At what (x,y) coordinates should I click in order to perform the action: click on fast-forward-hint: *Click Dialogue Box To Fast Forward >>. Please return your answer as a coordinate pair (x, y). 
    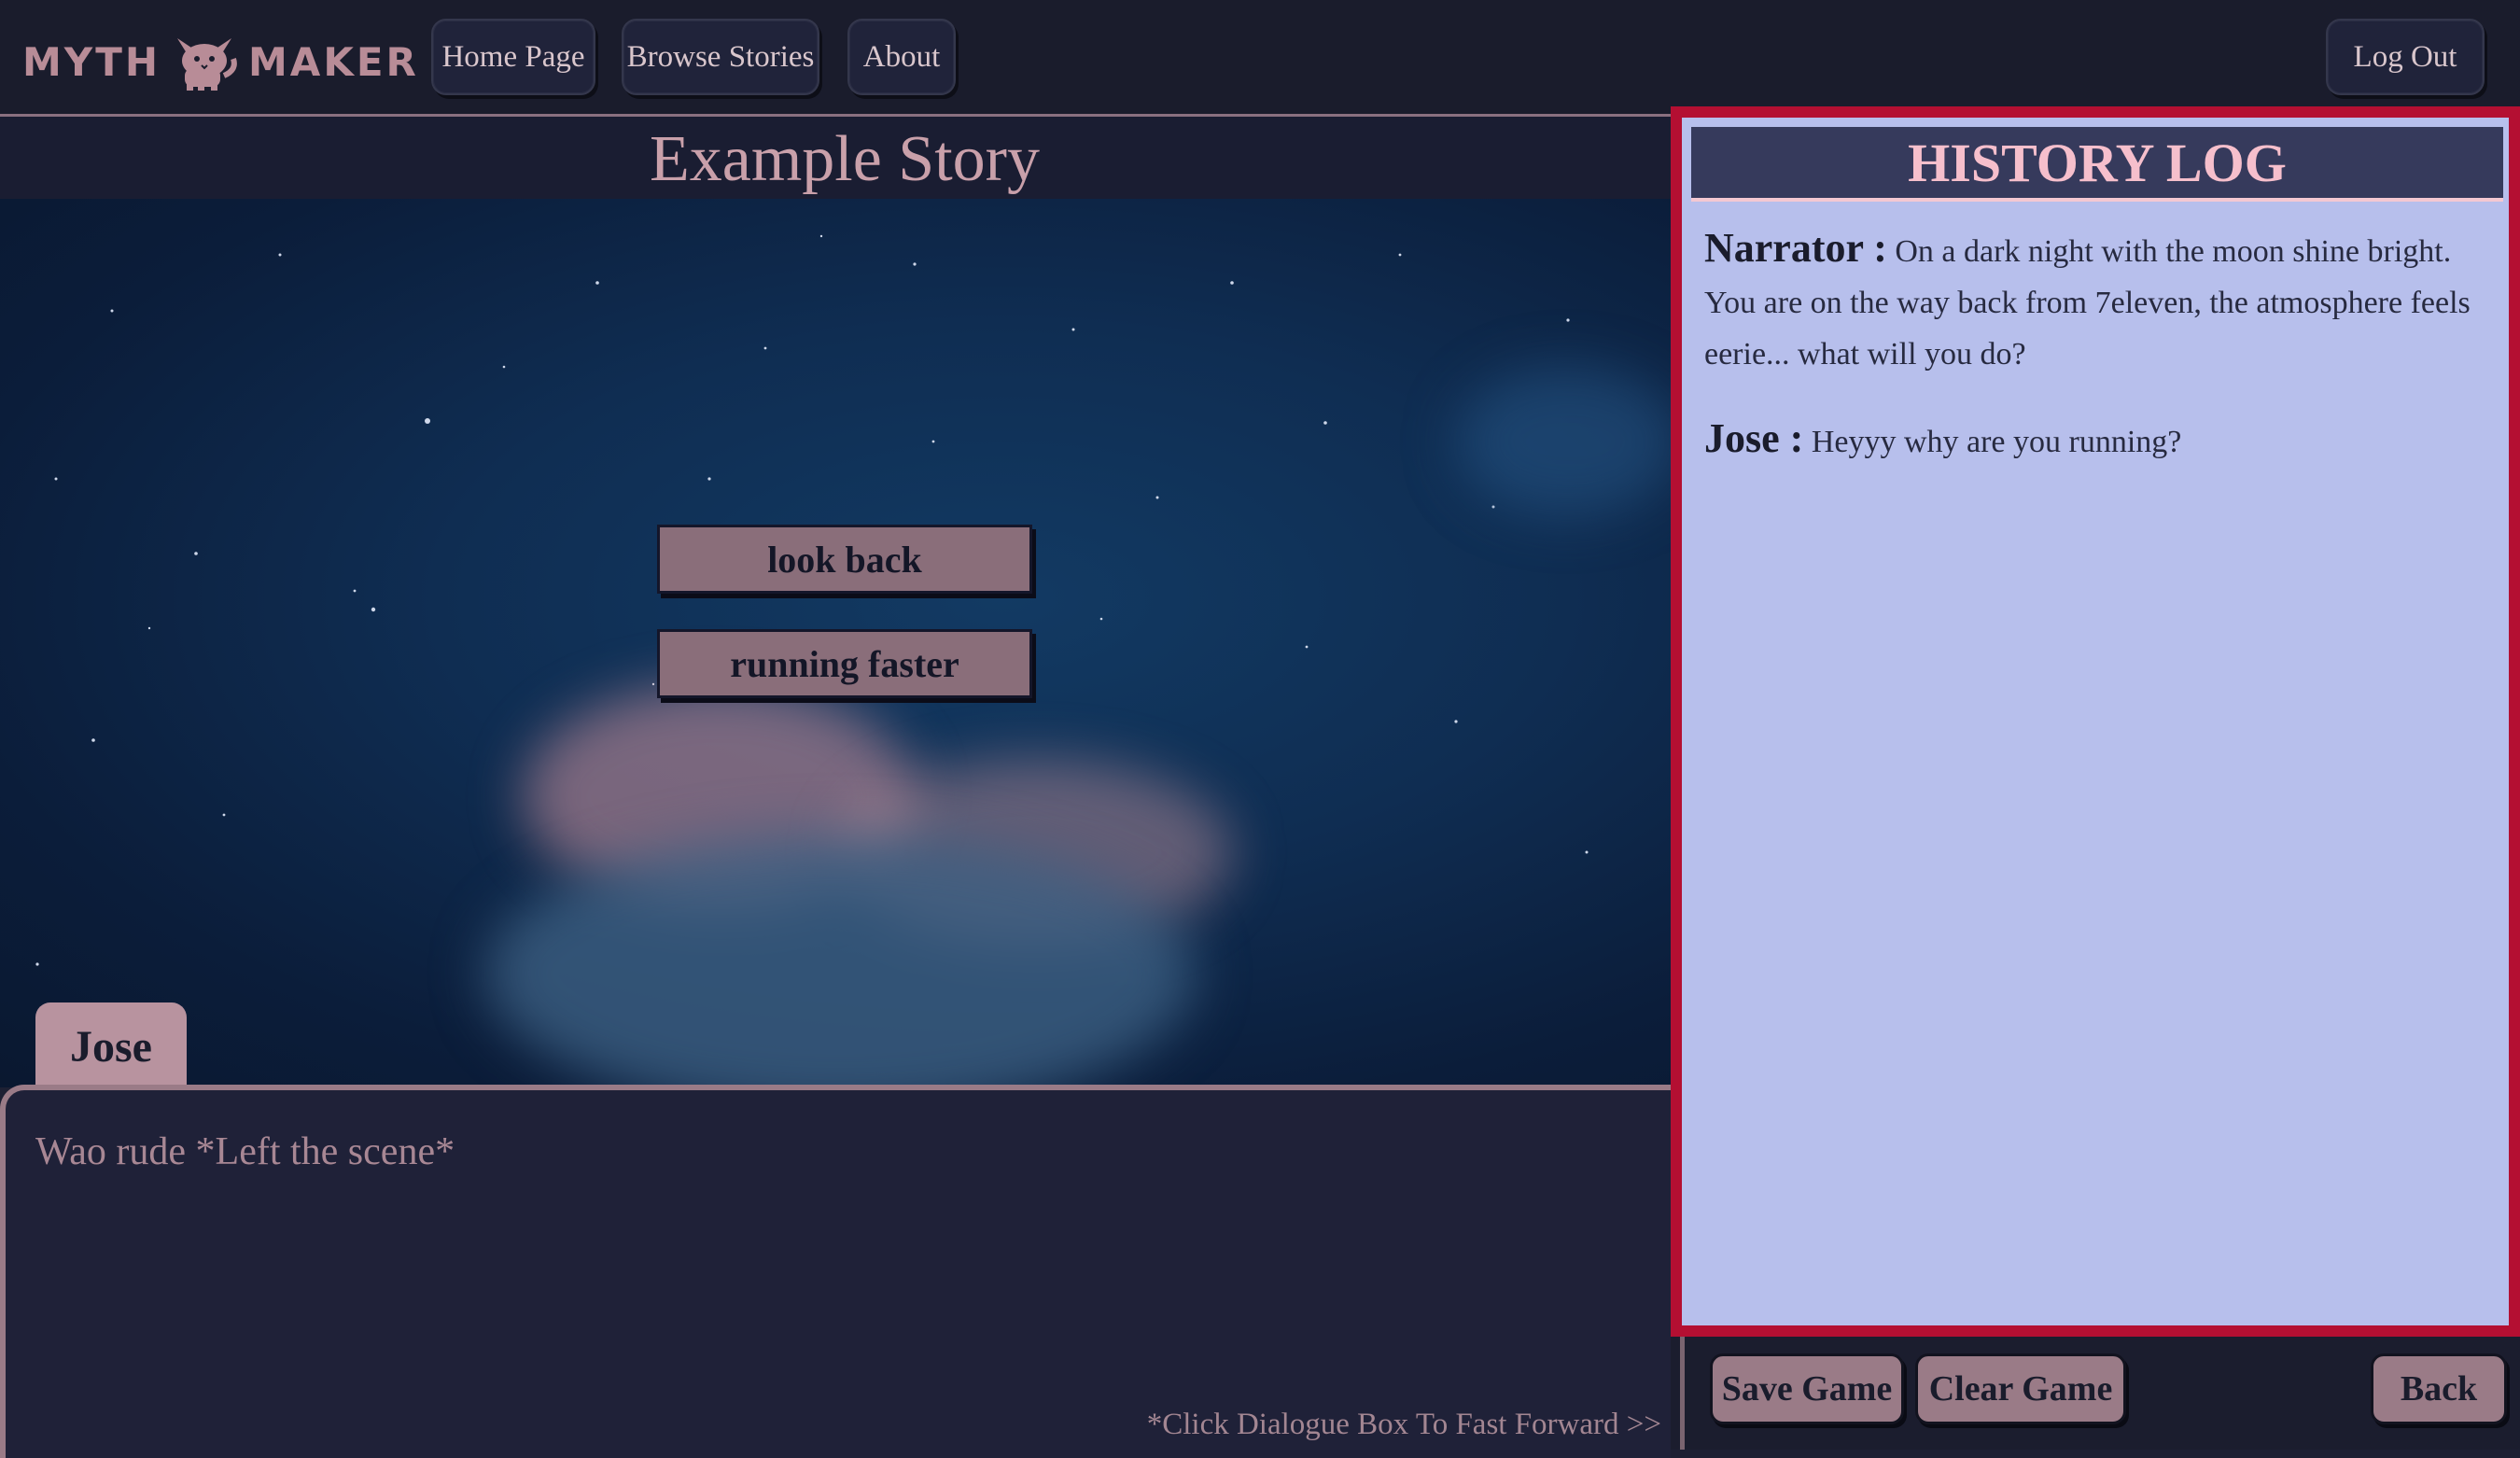
    Looking at the image, I should click on (1403, 1424).